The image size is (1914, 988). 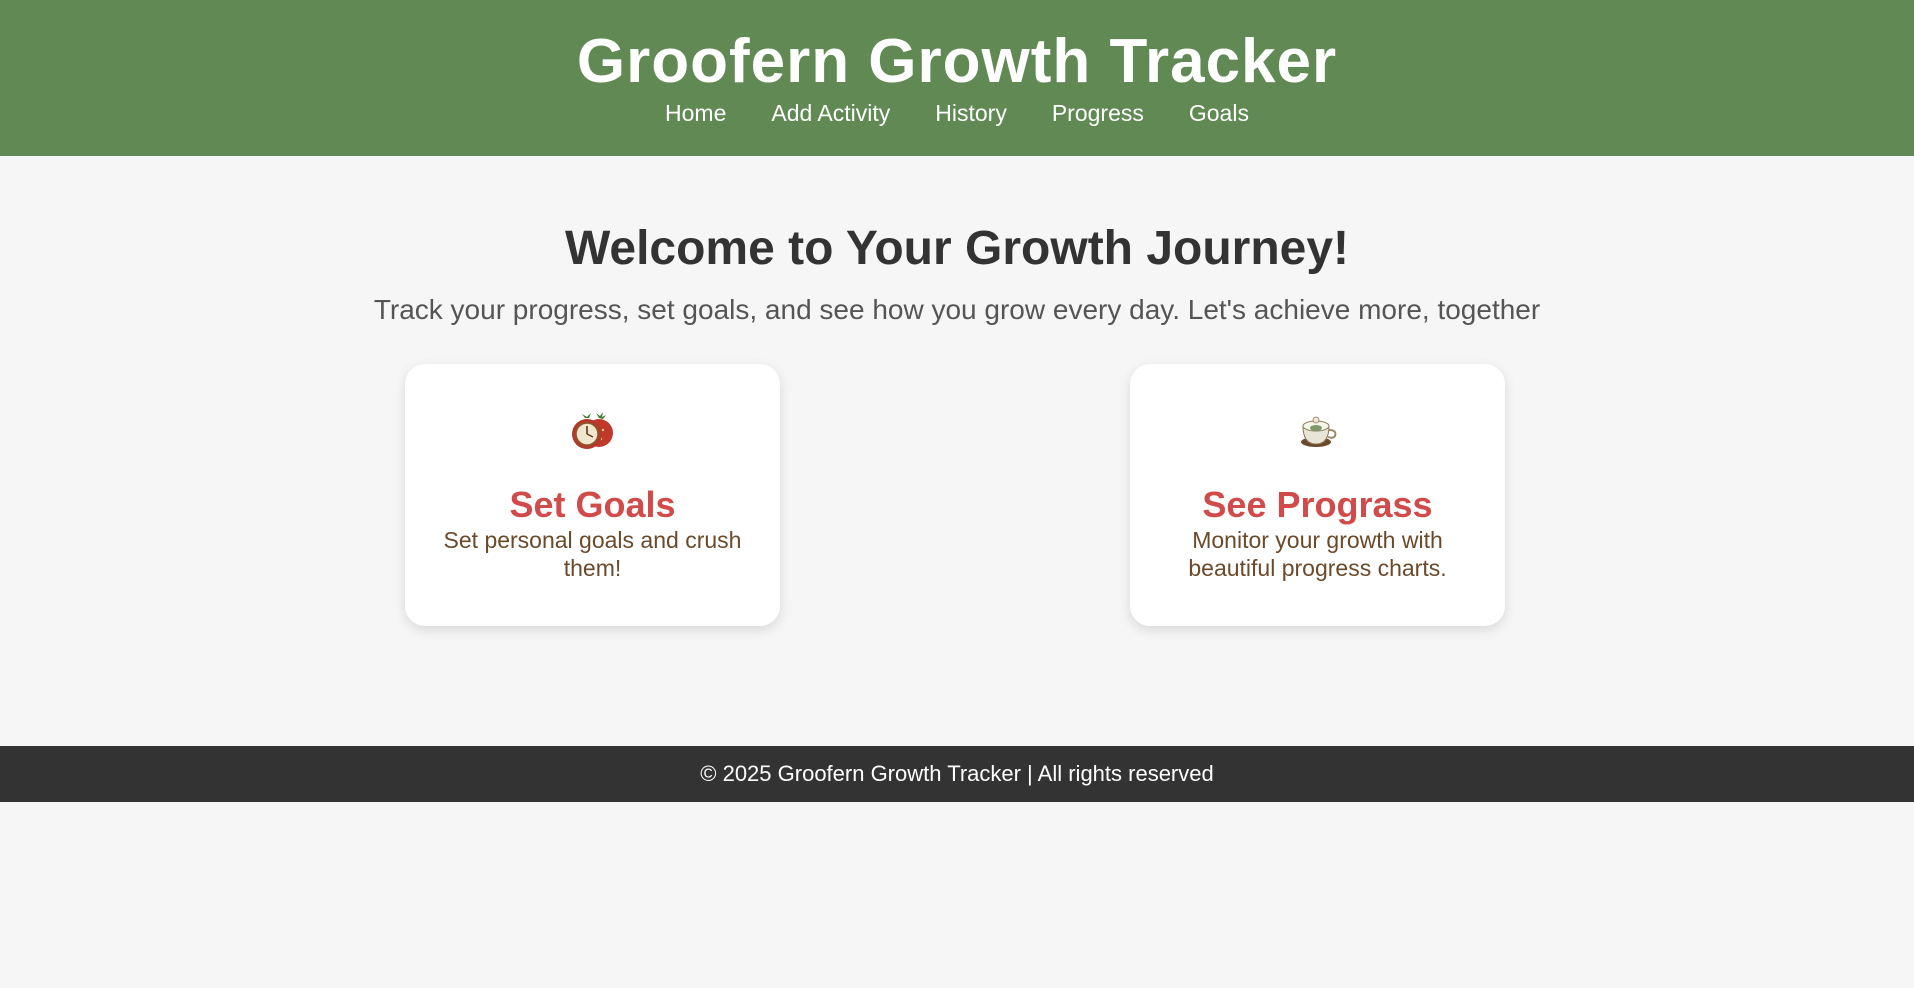 What do you see at coordinates (1098, 113) in the screenshot?
I see `nav-progress: Progress` at bounding box center [1098, 113].